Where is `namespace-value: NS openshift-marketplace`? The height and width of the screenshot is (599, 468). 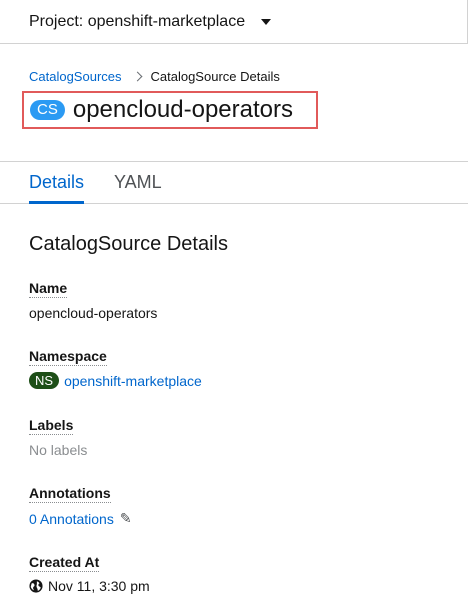
namespace-value: NS openshift-marketplace is located at coordinates (115, 380).